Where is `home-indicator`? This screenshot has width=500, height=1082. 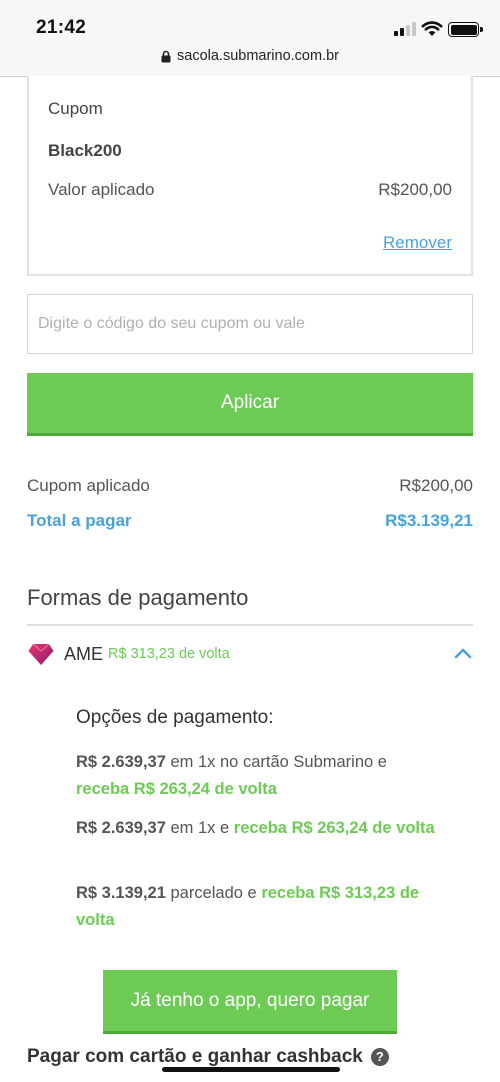 home-indicator is located at coordinates (251, 1069).